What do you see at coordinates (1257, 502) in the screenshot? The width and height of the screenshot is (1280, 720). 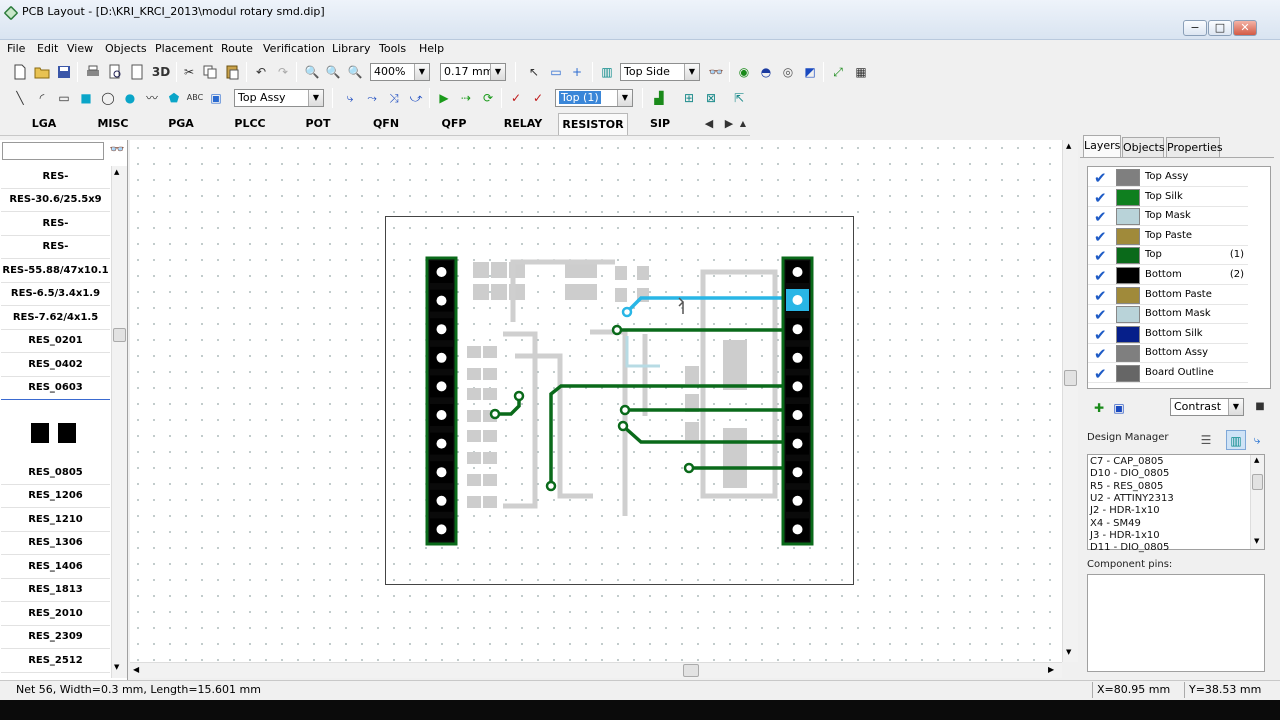 I see `design-manager-scrollbar: ▲ ▼` at bounding box center [1257, 502].